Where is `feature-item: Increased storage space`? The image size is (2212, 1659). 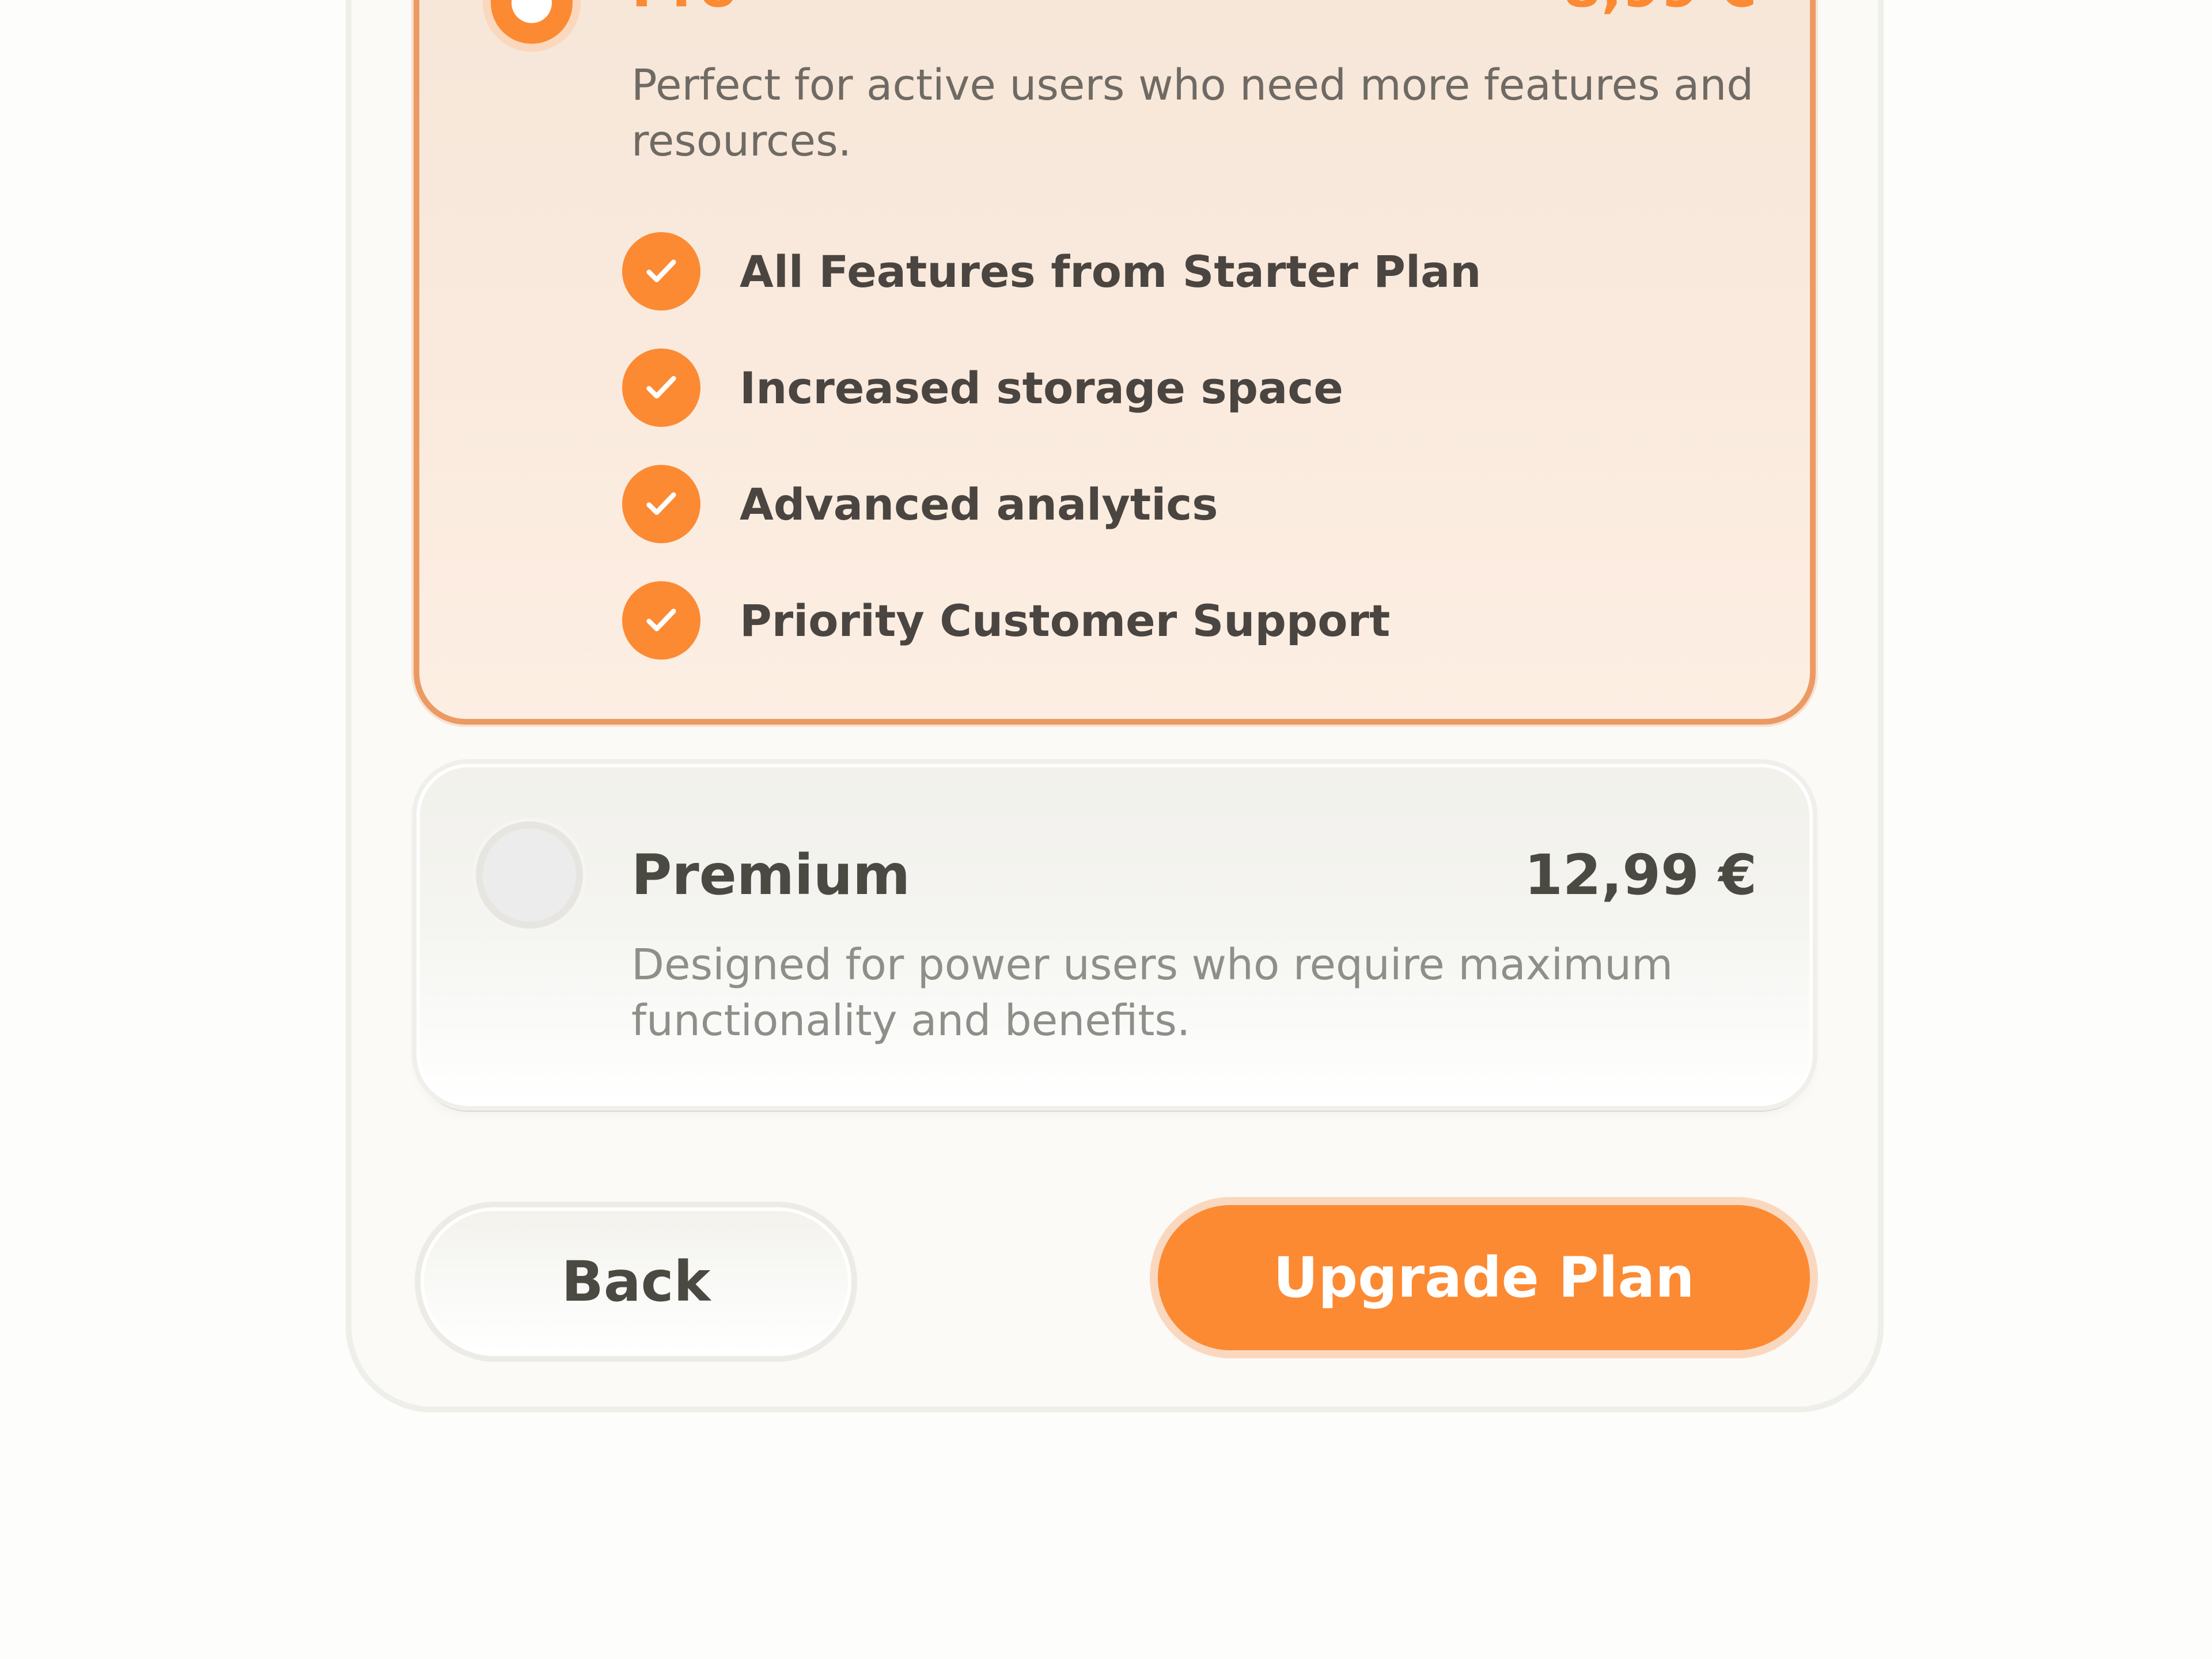
feature-item: Increased storage space is located at coordinates (982, 388).